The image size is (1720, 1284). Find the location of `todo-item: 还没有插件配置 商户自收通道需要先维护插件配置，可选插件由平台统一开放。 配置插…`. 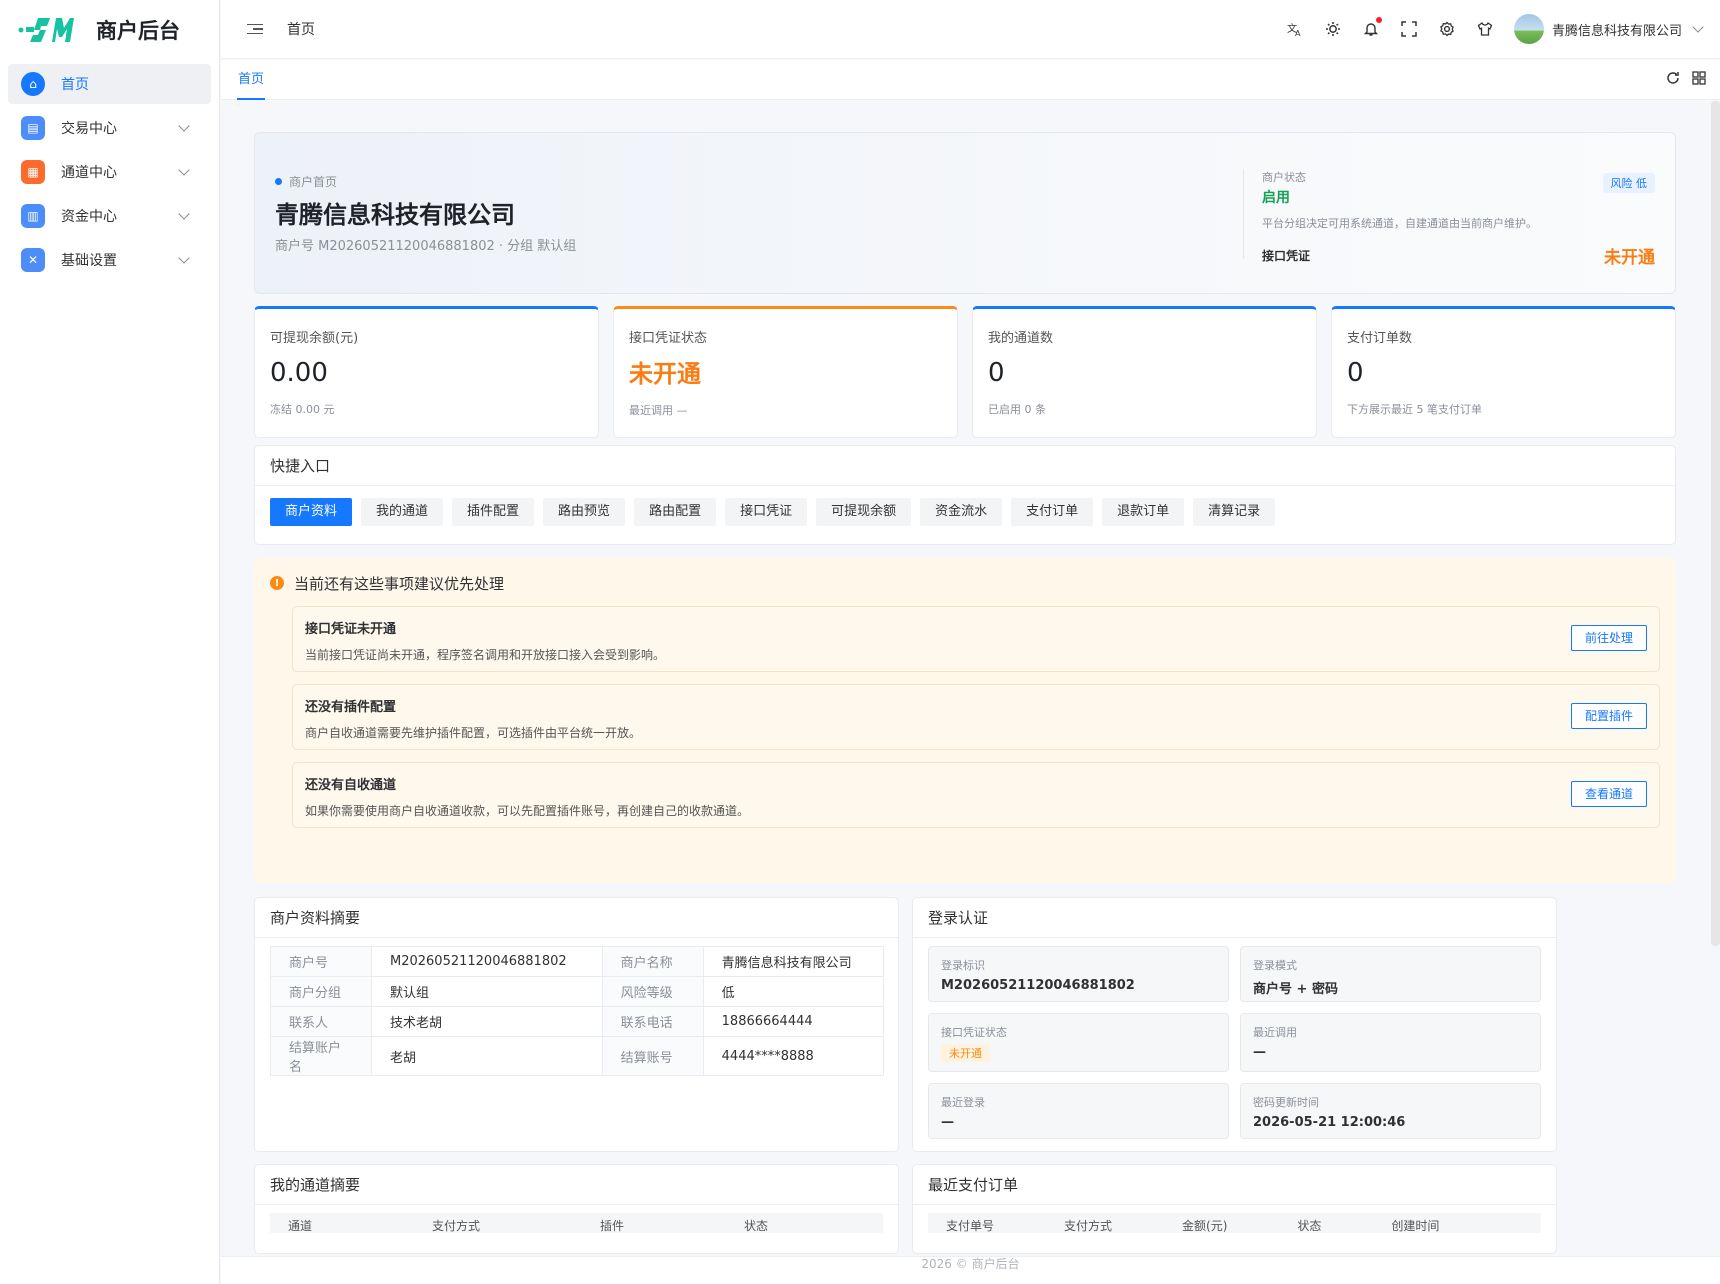

todo-item: 还没有插件配置 商户自收通道需要先维护插件配置，可选插件由平台统一开放。 配置插… is located at coordinates (976, 717).